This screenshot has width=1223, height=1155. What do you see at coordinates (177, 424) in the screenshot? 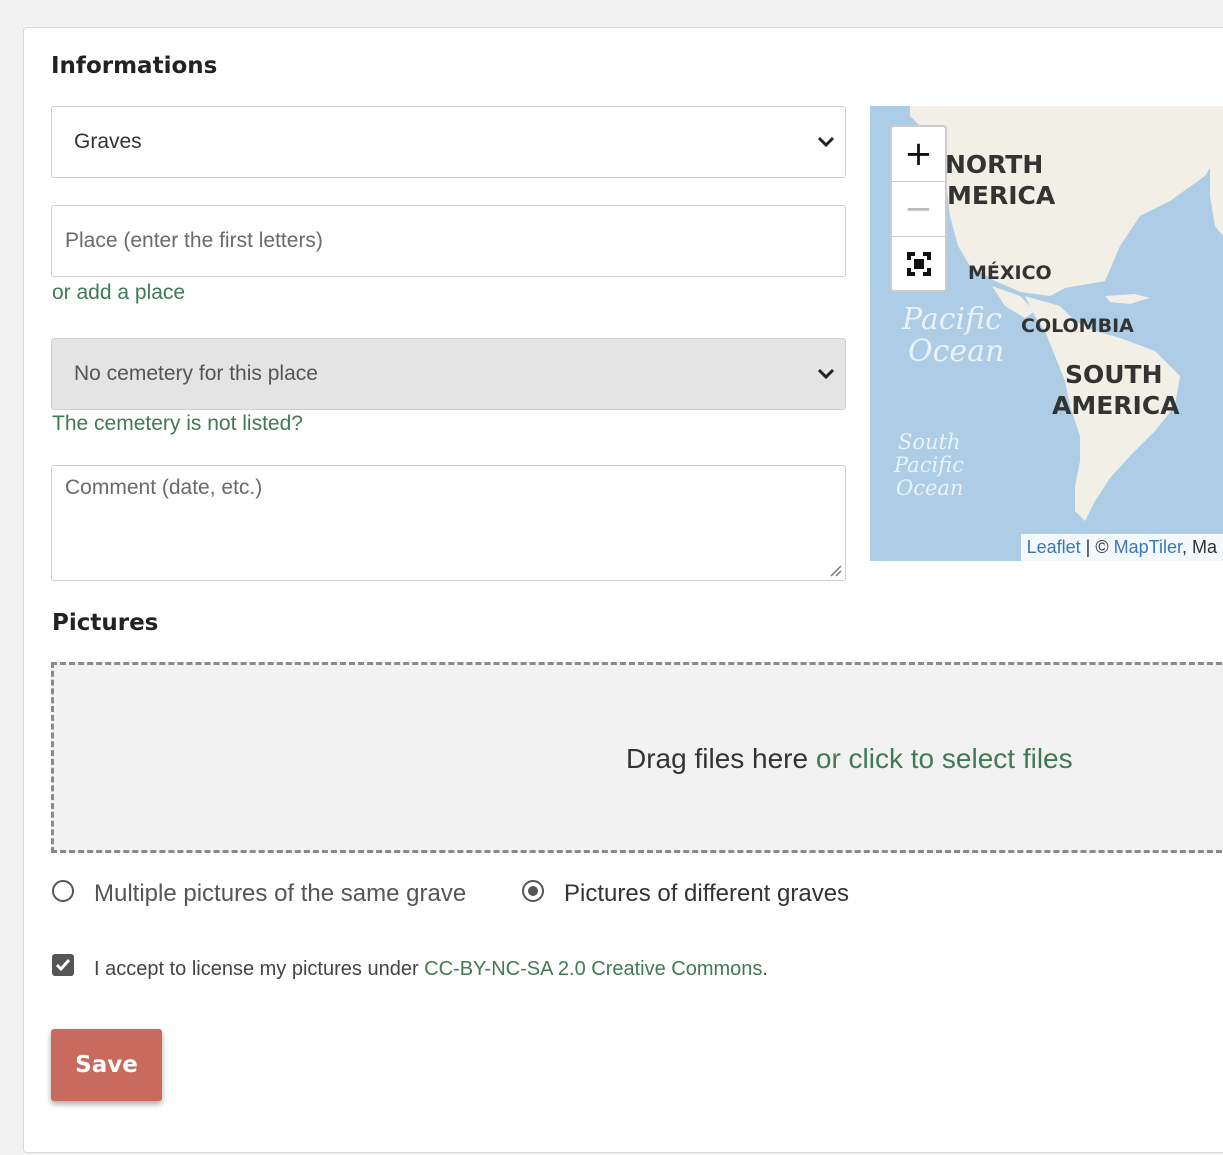
I see `cemetery-not-listed-link: The cemetery is not listed?` at bounding box center [177, 424].